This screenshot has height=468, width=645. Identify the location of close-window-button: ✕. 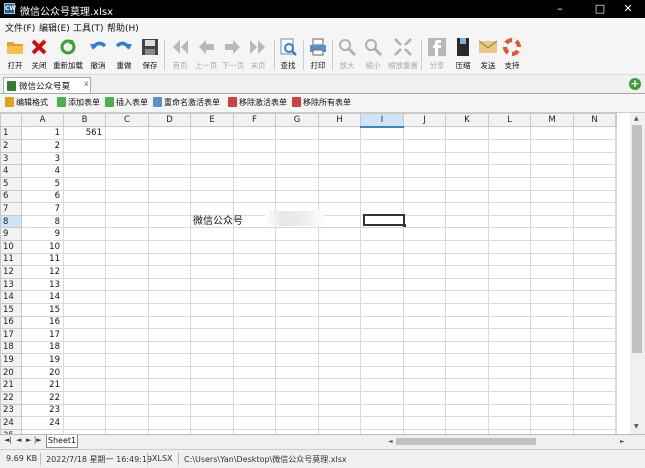
(628, 9).